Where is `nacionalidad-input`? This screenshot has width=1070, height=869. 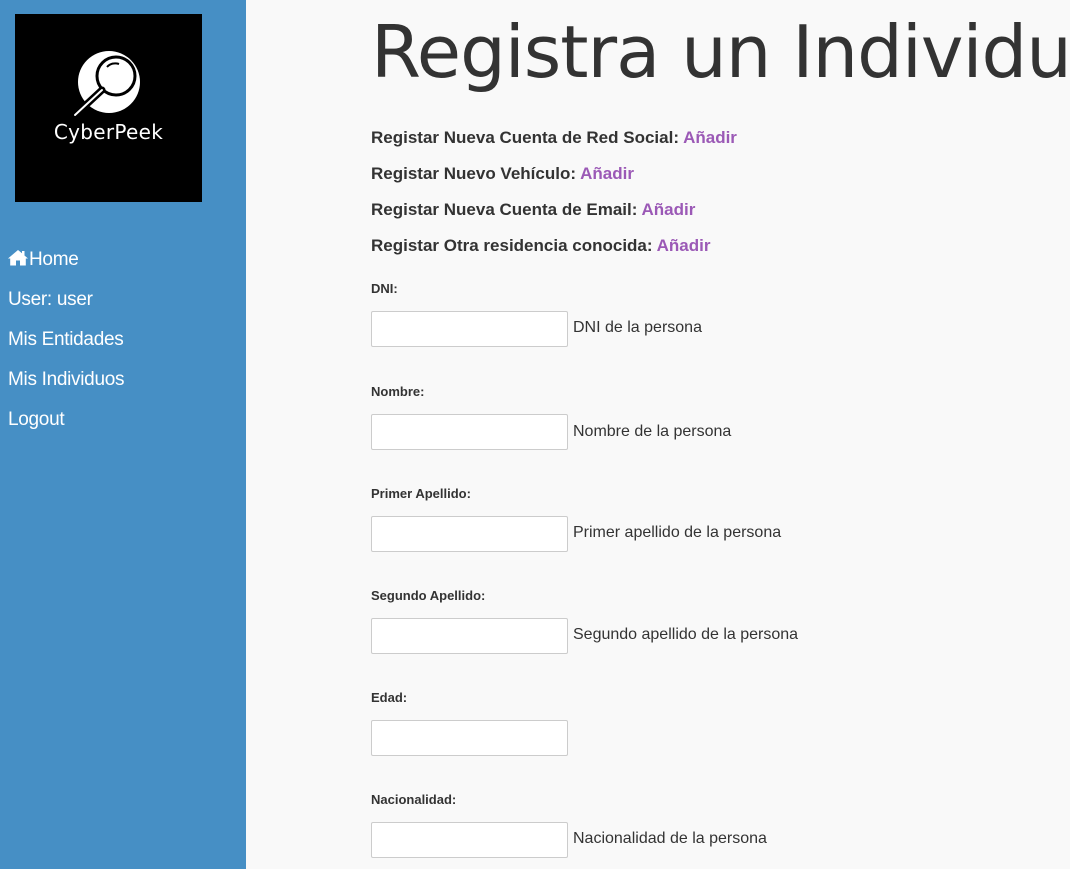
nacionalidad-input is located at coordinates (469, 840).